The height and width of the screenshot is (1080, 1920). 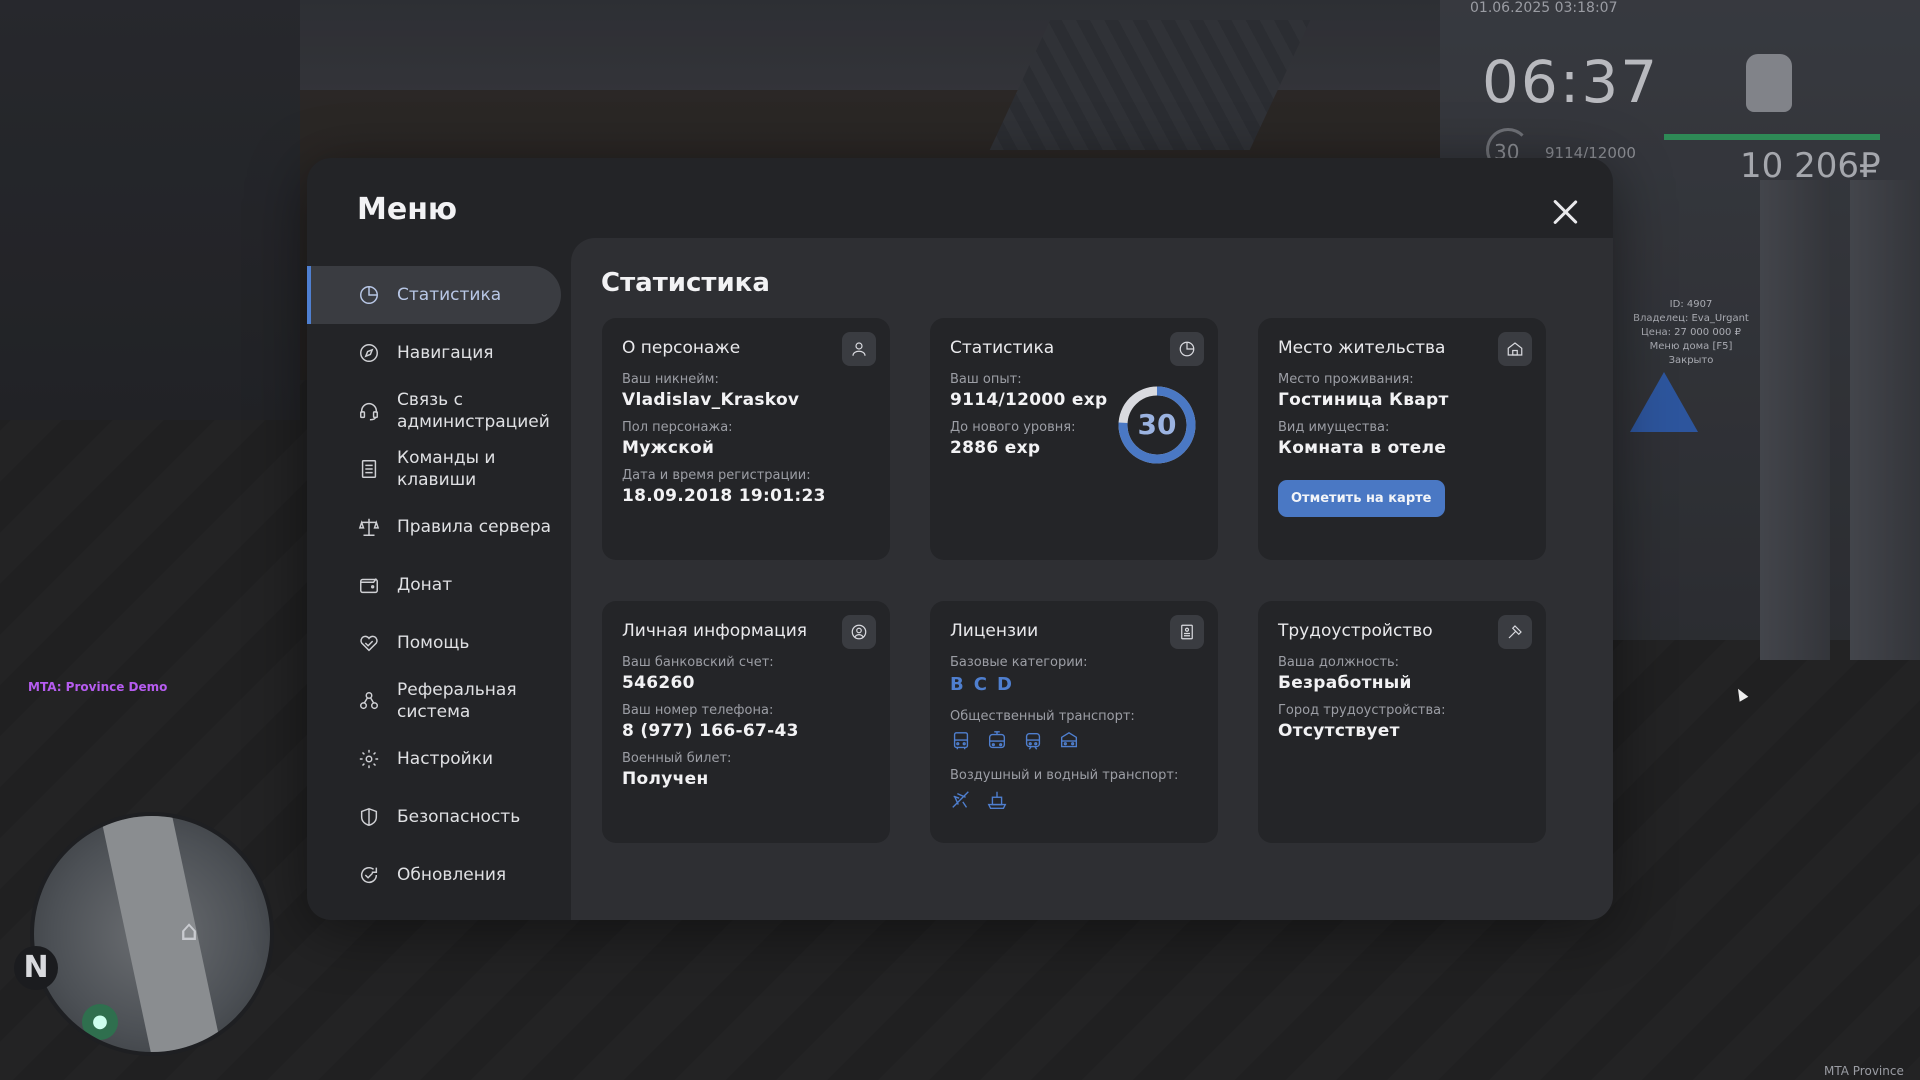 I want to click on house-icon: ⌂, so click(x=189, y=930).